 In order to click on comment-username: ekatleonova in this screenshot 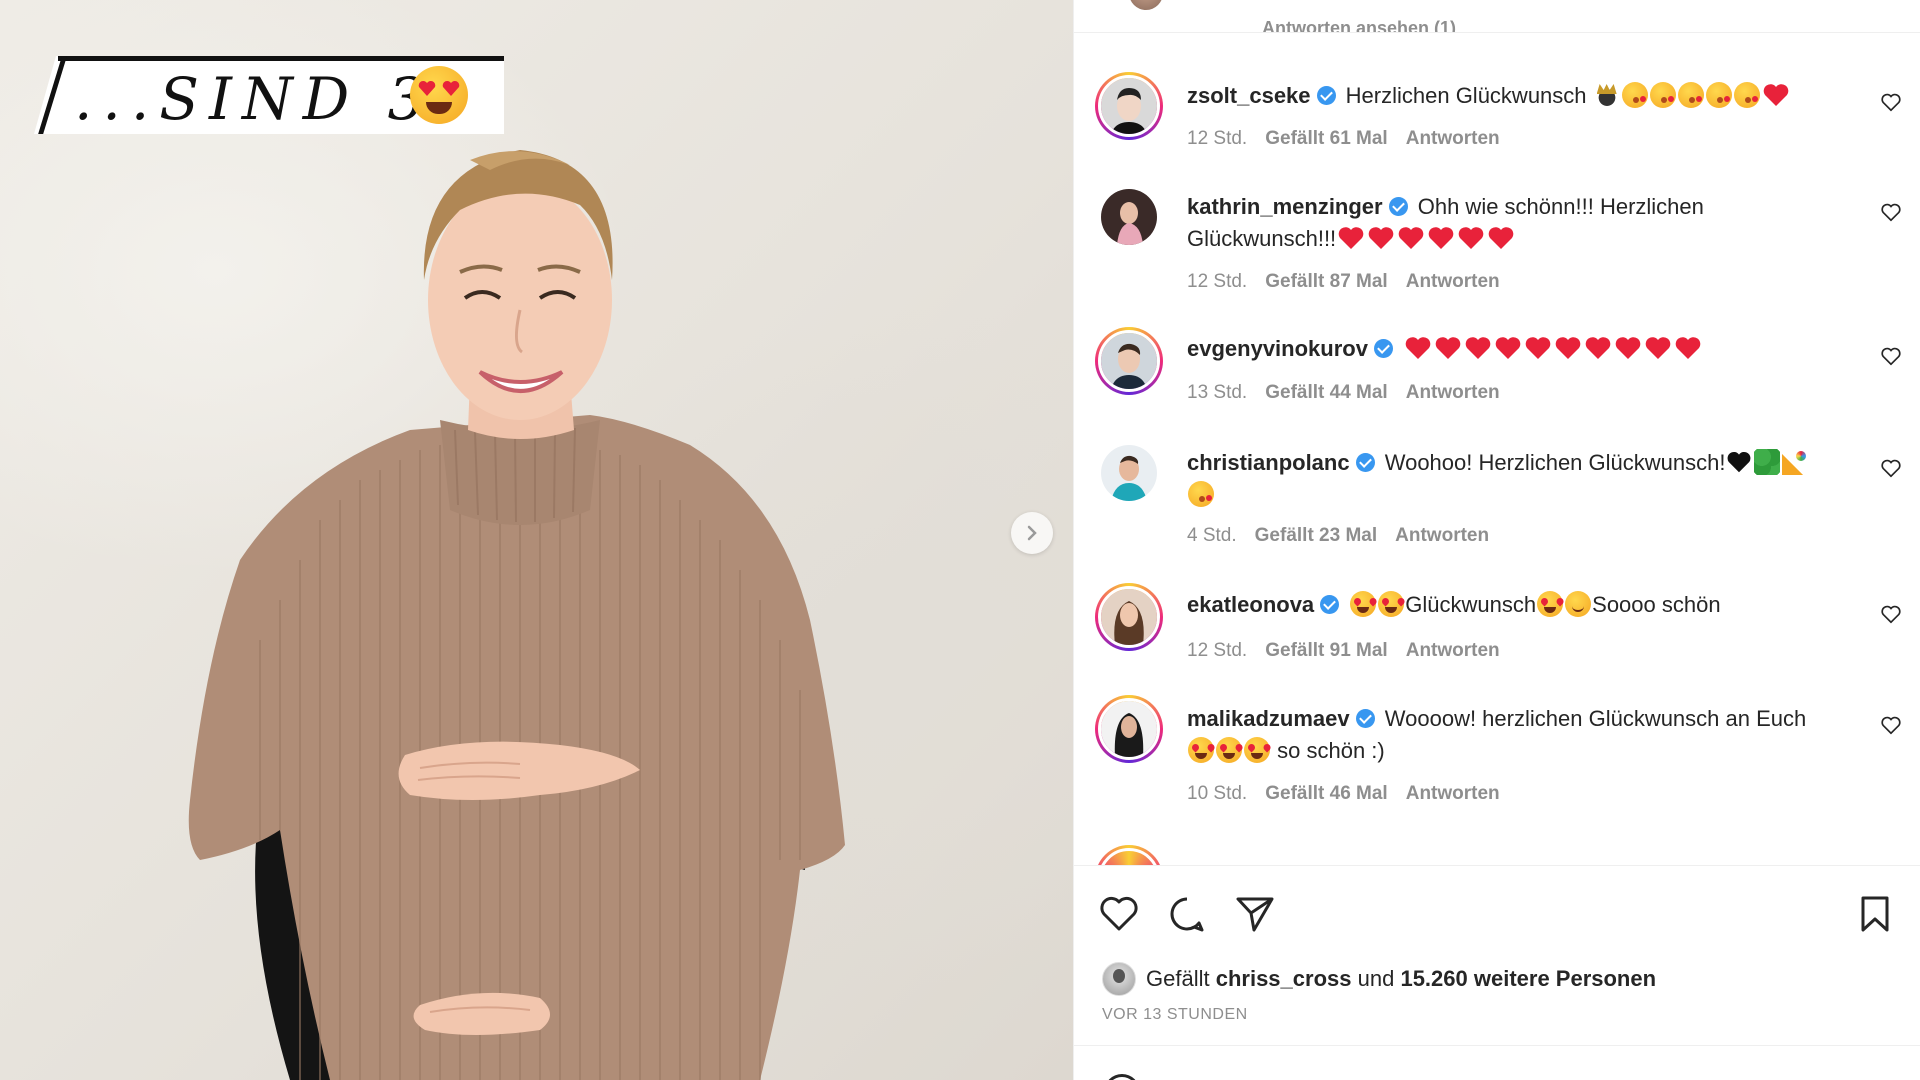, I will do `click(1250, 604)`.